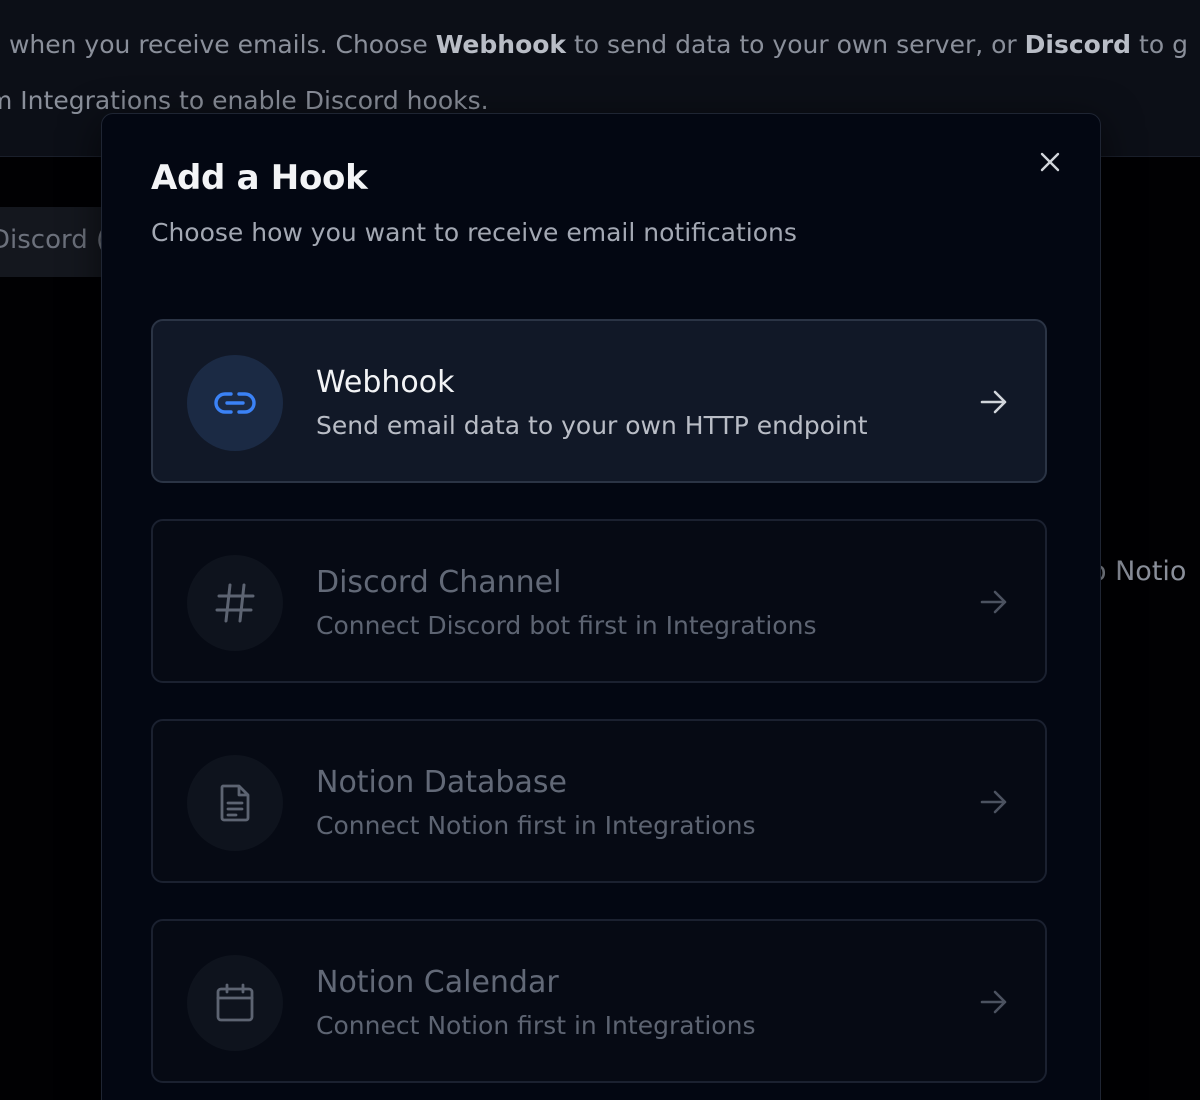 This screenshot has width=1200, height=1100. I want to click on document-icon, so click(235, 803).